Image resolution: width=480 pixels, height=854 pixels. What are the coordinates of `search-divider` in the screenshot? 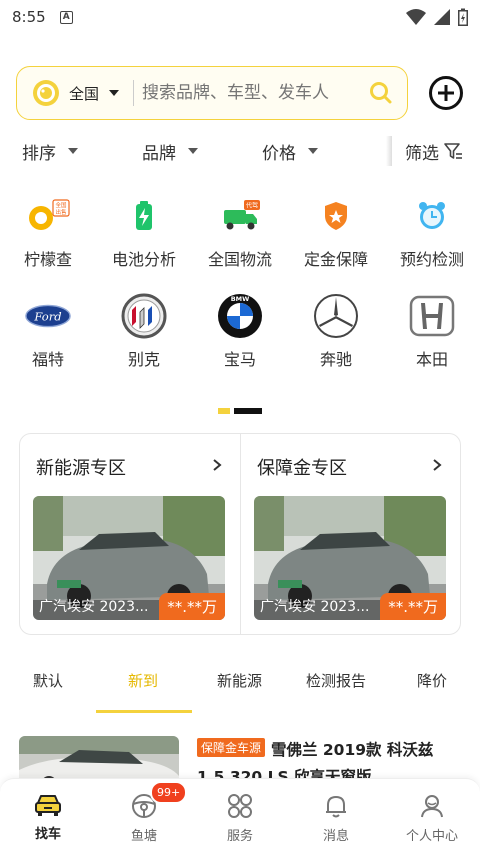 It's located at (134, 93).